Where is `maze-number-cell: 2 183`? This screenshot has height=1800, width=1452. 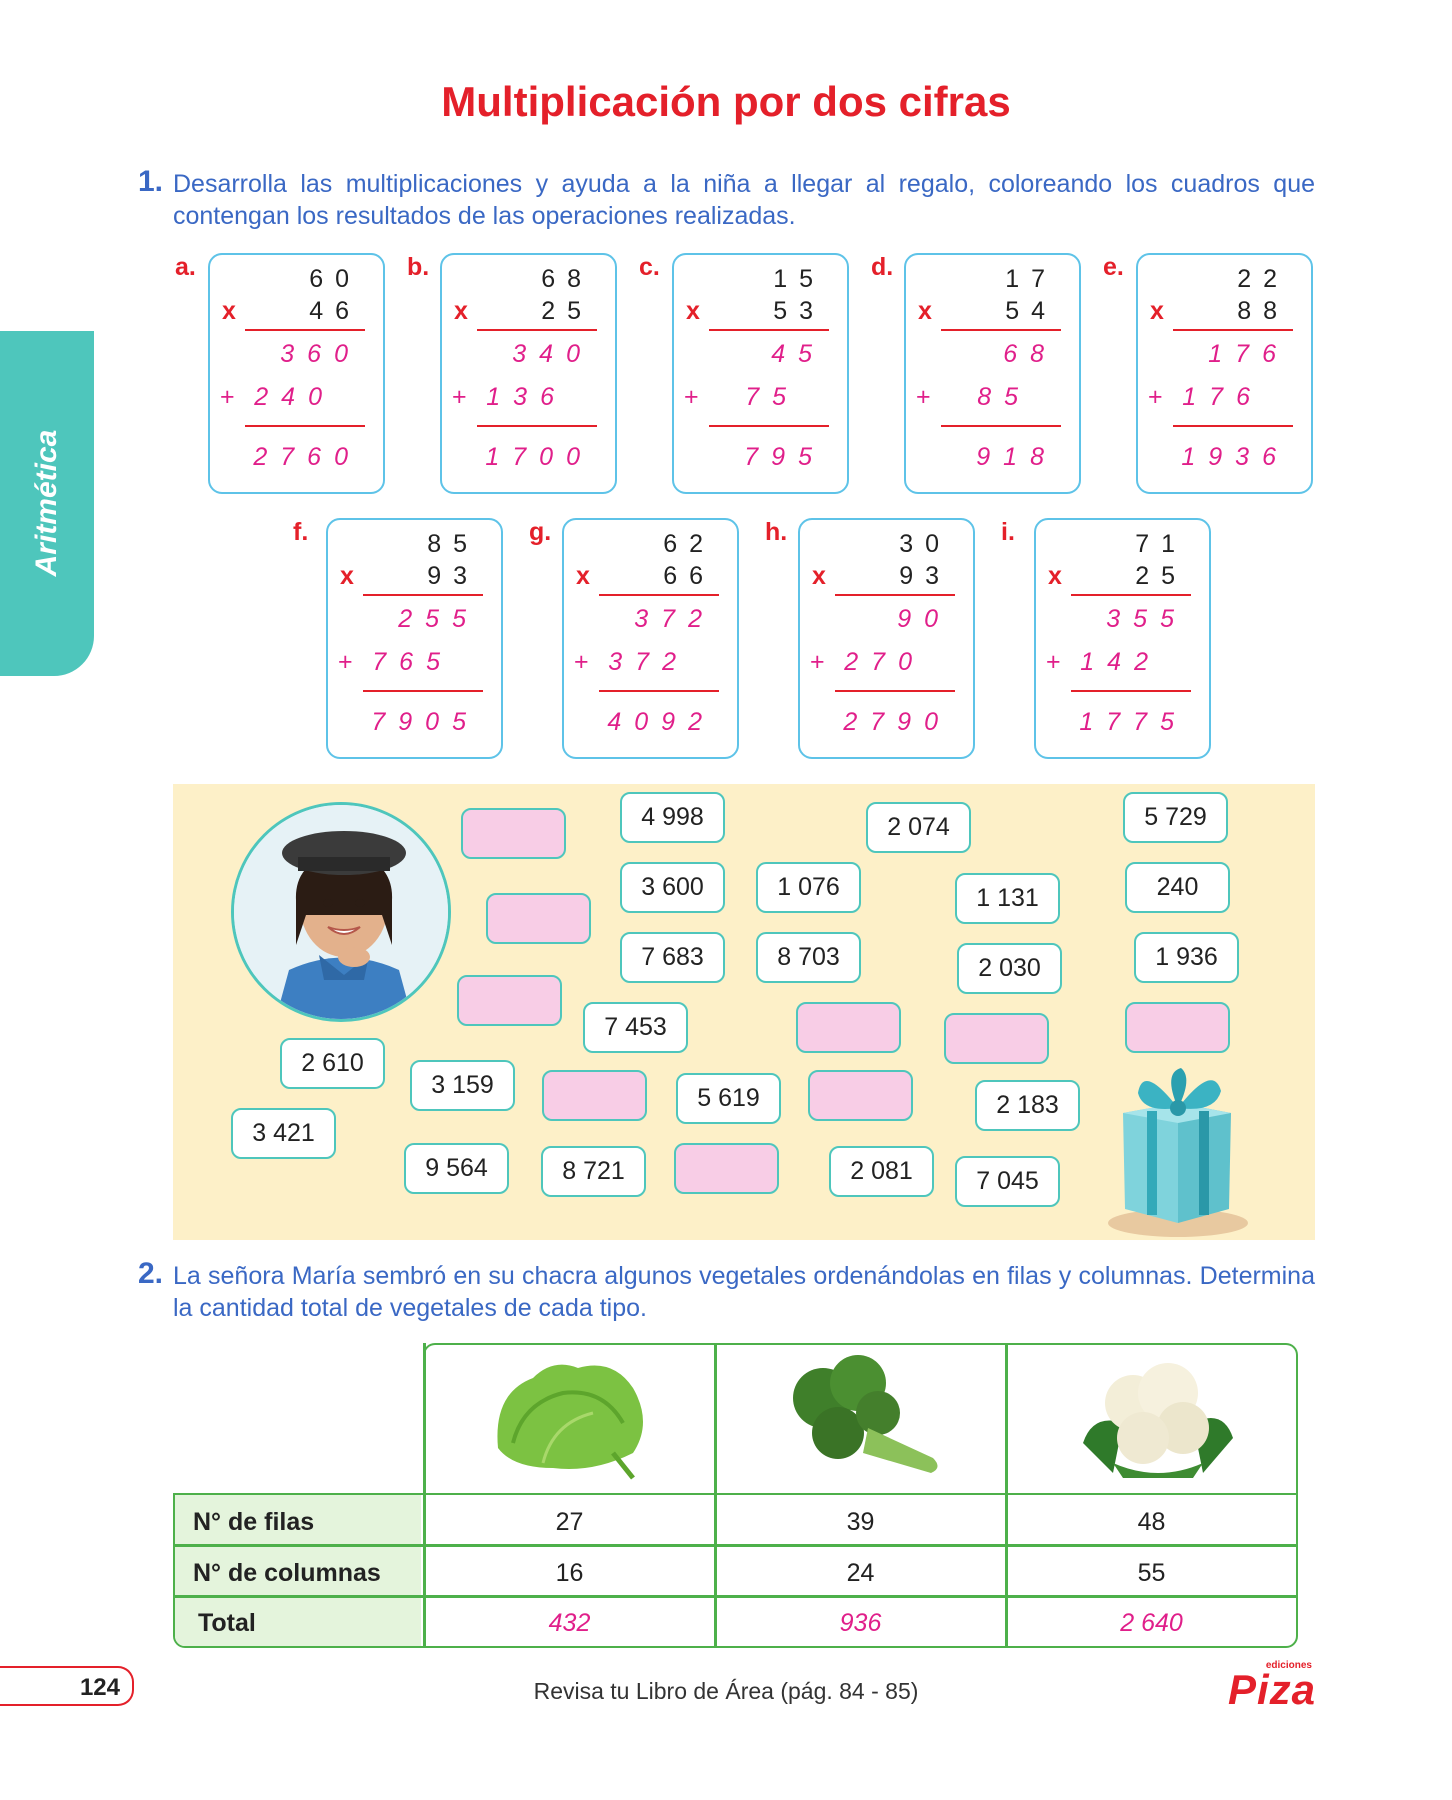
maze-number-cell: 2 183 is located at coordinates (1027, 1105).